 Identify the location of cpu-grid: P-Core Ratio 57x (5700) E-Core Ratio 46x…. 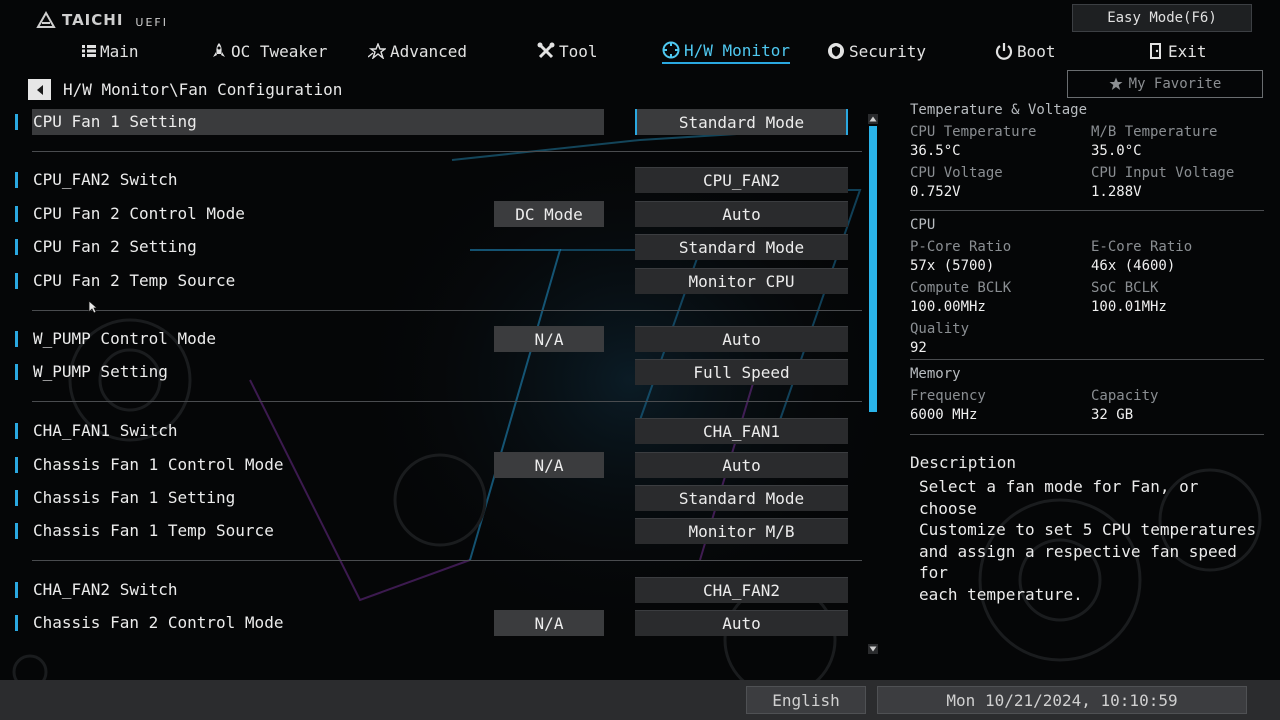
(1087, 297).